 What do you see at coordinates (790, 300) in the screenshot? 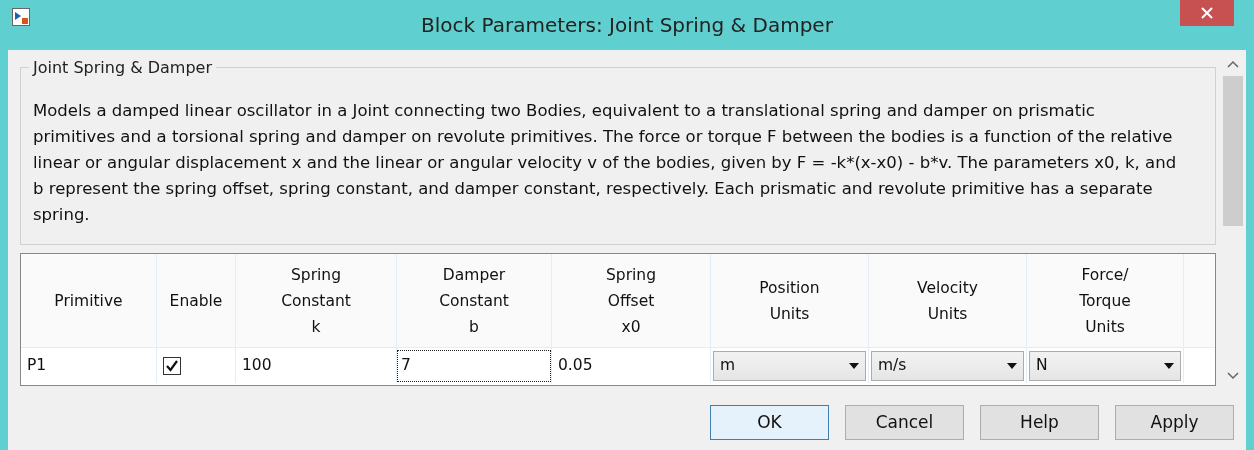
I see `column-header: Position Units` at bounding box center [790, 300].